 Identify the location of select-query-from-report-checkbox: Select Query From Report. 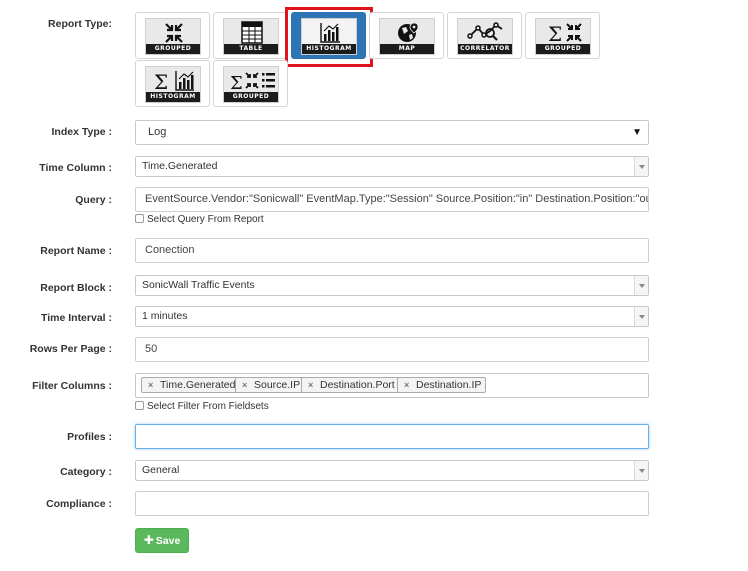
(199, 219).